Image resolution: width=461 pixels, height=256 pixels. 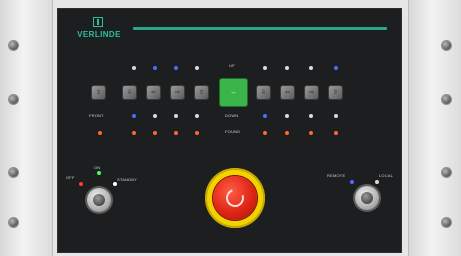 I want to click on right-selector-remote-label: REMOTE, so click(x=336, y=175).